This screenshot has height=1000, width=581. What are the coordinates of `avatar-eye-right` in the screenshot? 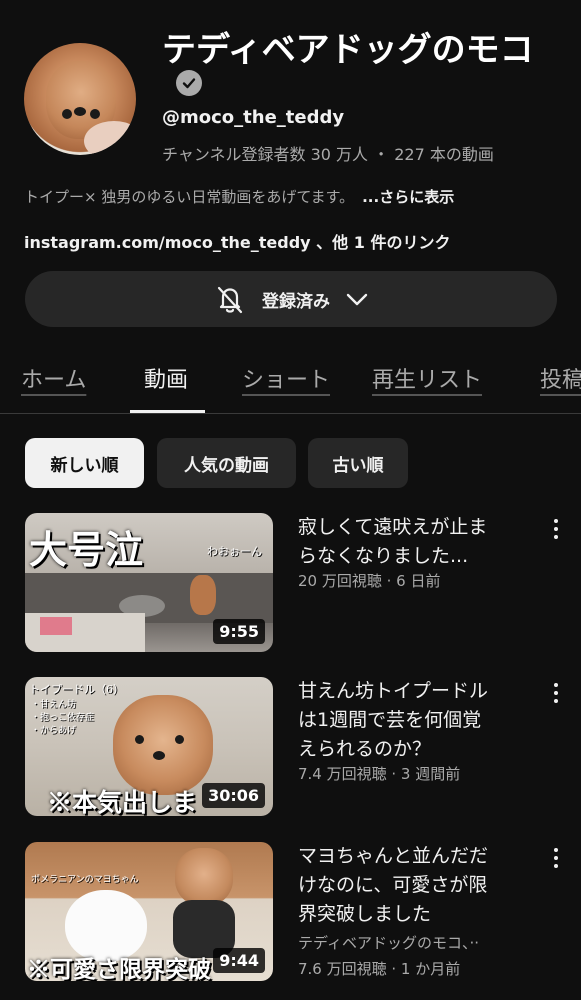 It's located at (95, 114).